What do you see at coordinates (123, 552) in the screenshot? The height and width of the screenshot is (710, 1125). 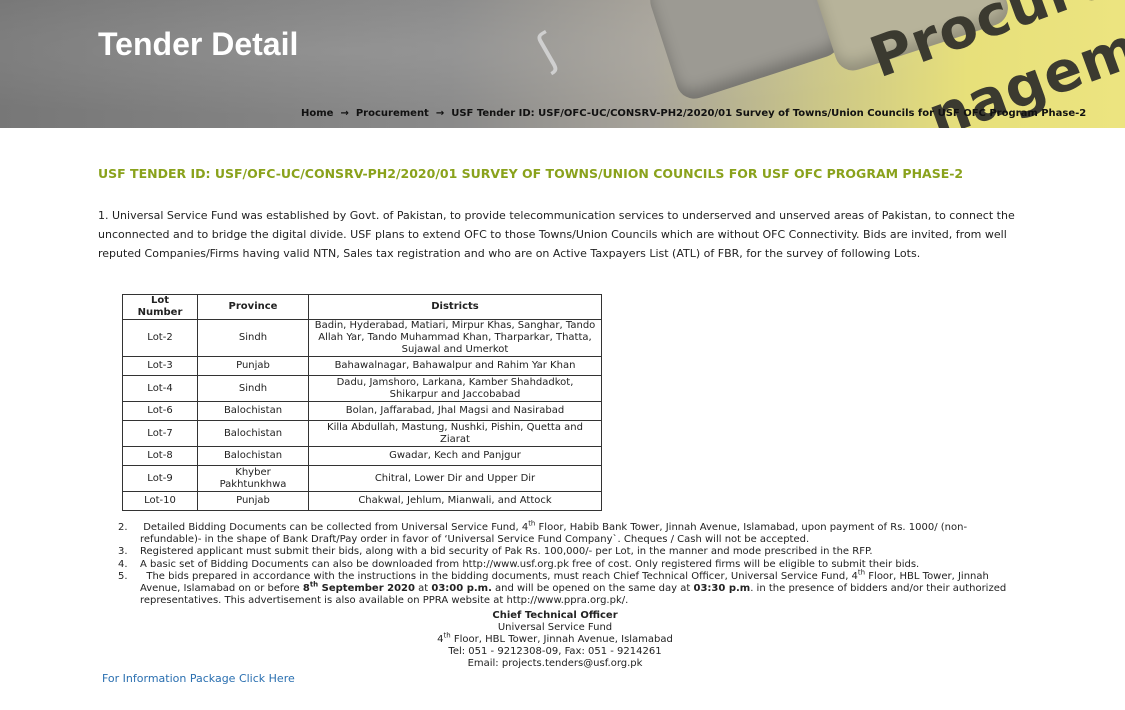 I see `point-number: 3.` at bounding box center [123, 552].